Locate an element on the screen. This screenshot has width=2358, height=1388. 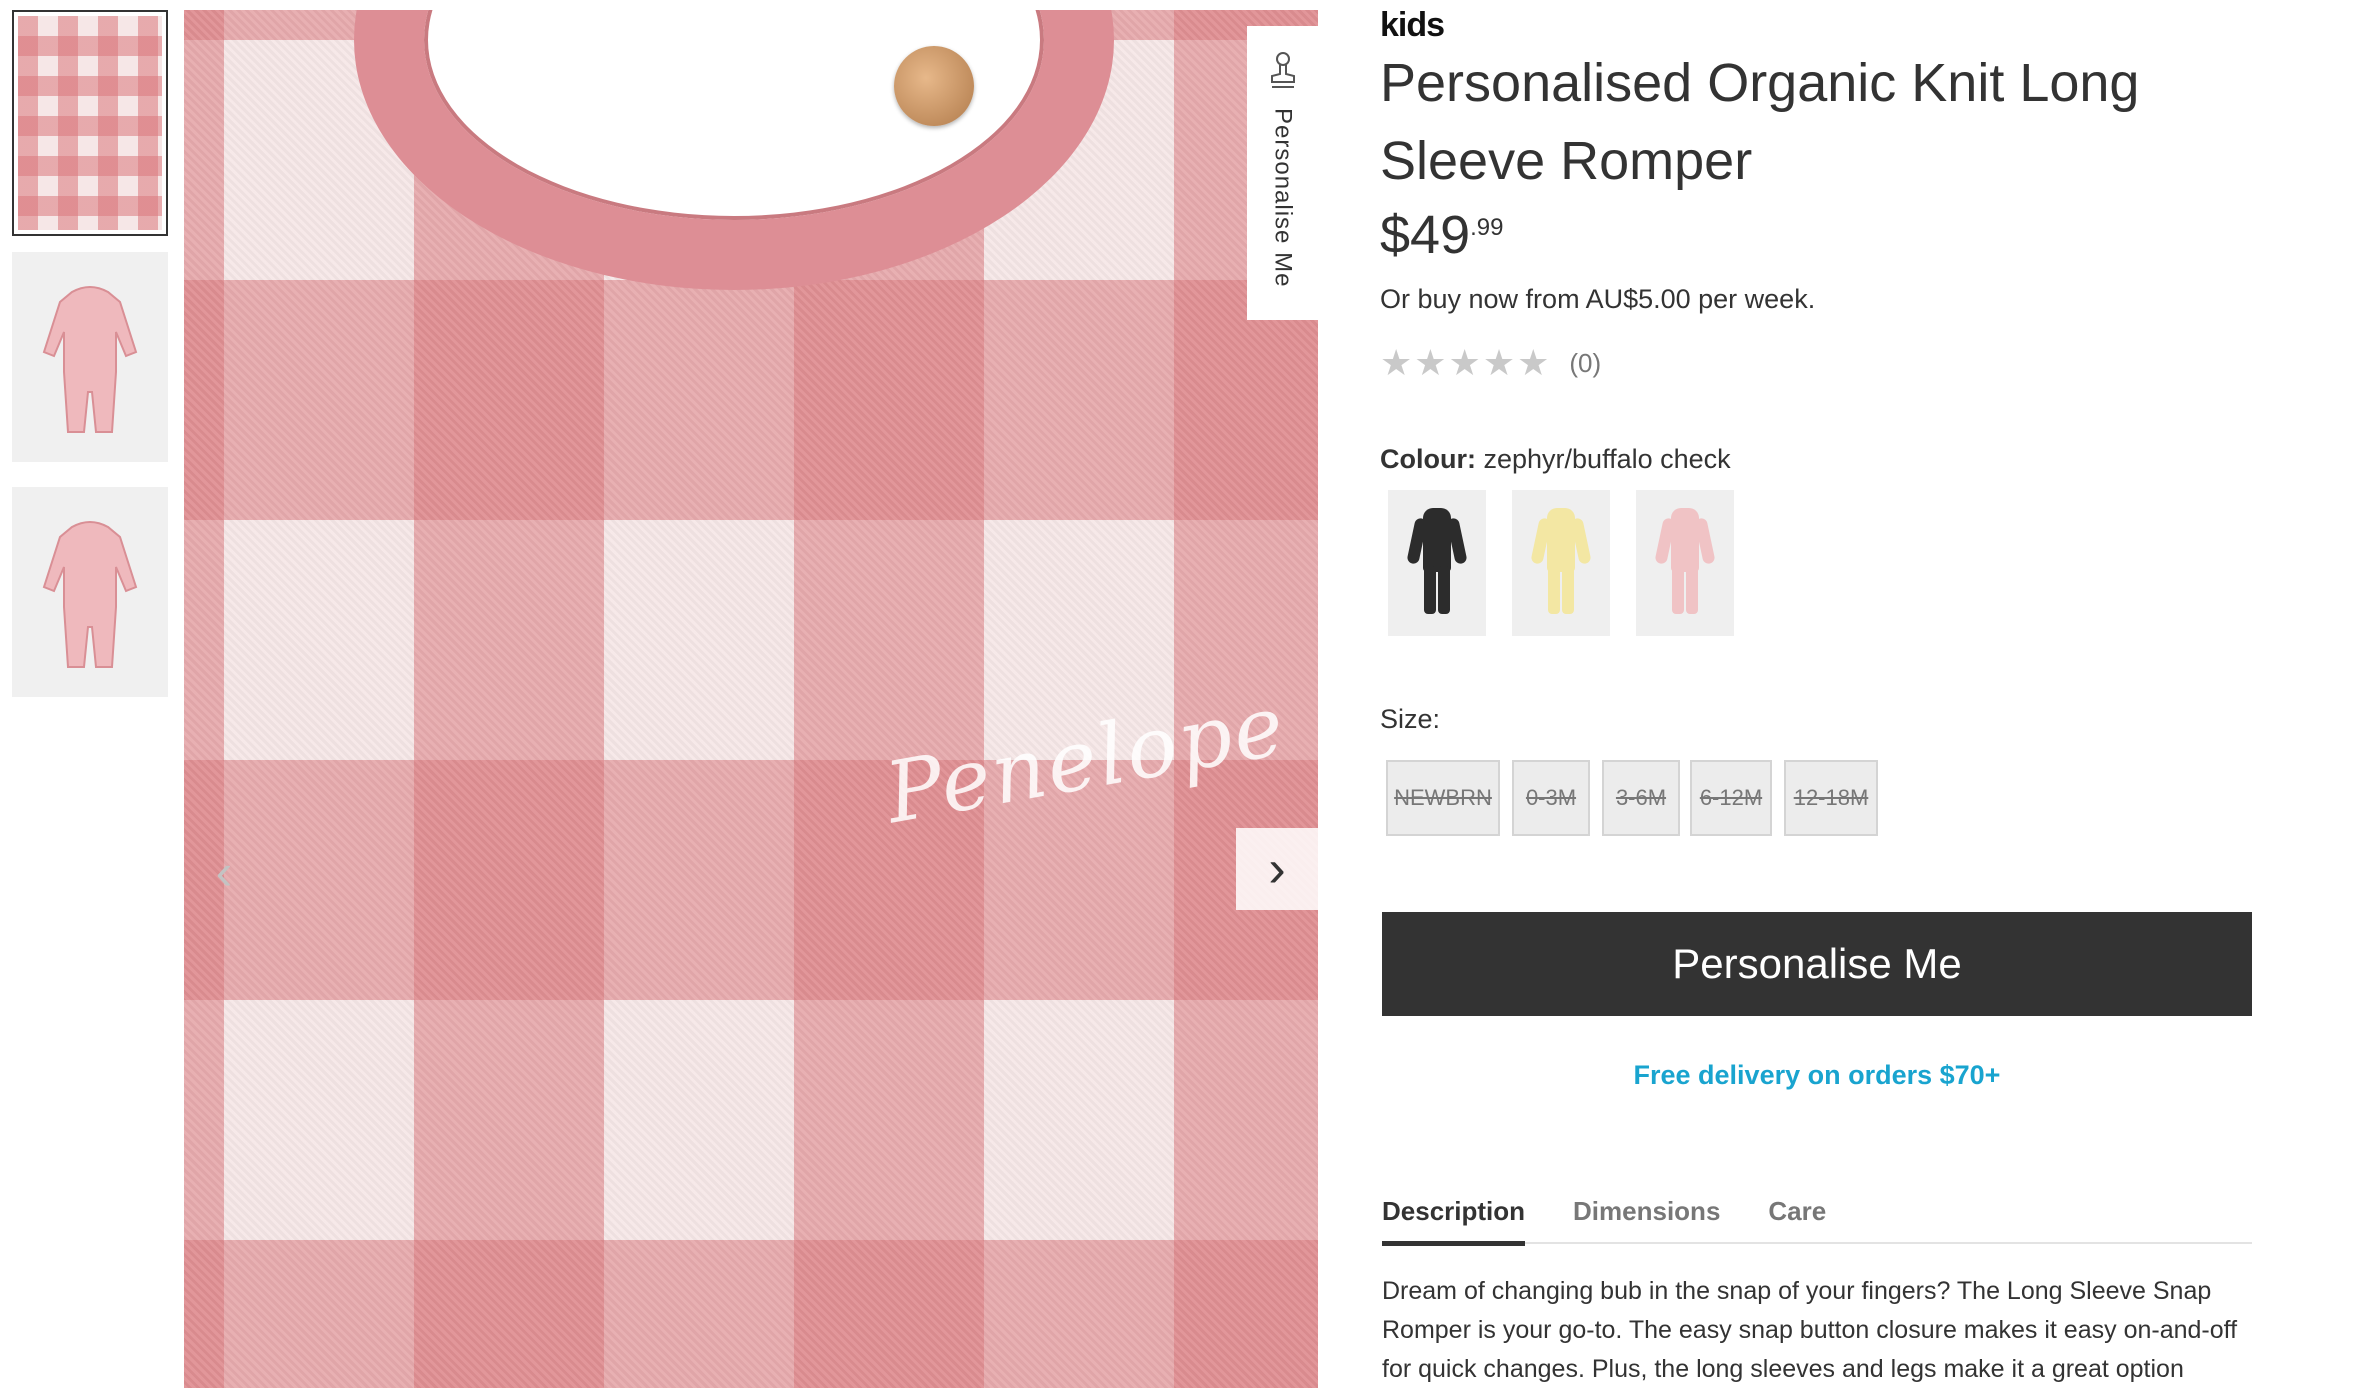
tab-description: Description is located at coordinates (1454, 1221).